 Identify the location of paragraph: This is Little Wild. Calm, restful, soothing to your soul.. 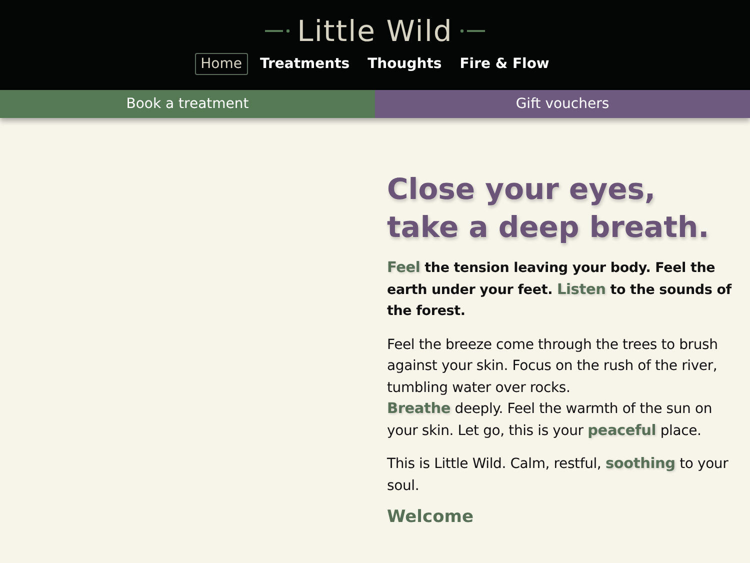
(558, 475).